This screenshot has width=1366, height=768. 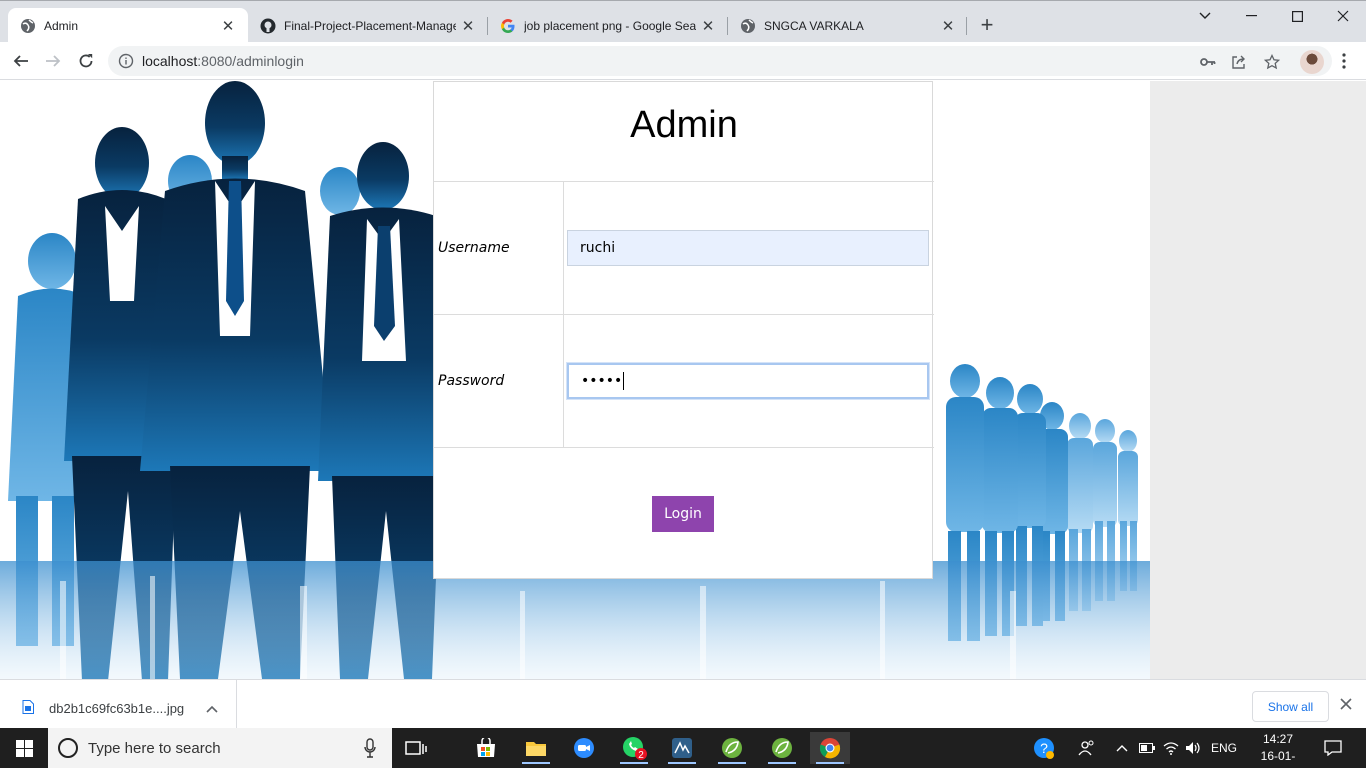 I want to click on tab-label: Final-Project-Placement-Manage, so click(x=370, y=25).